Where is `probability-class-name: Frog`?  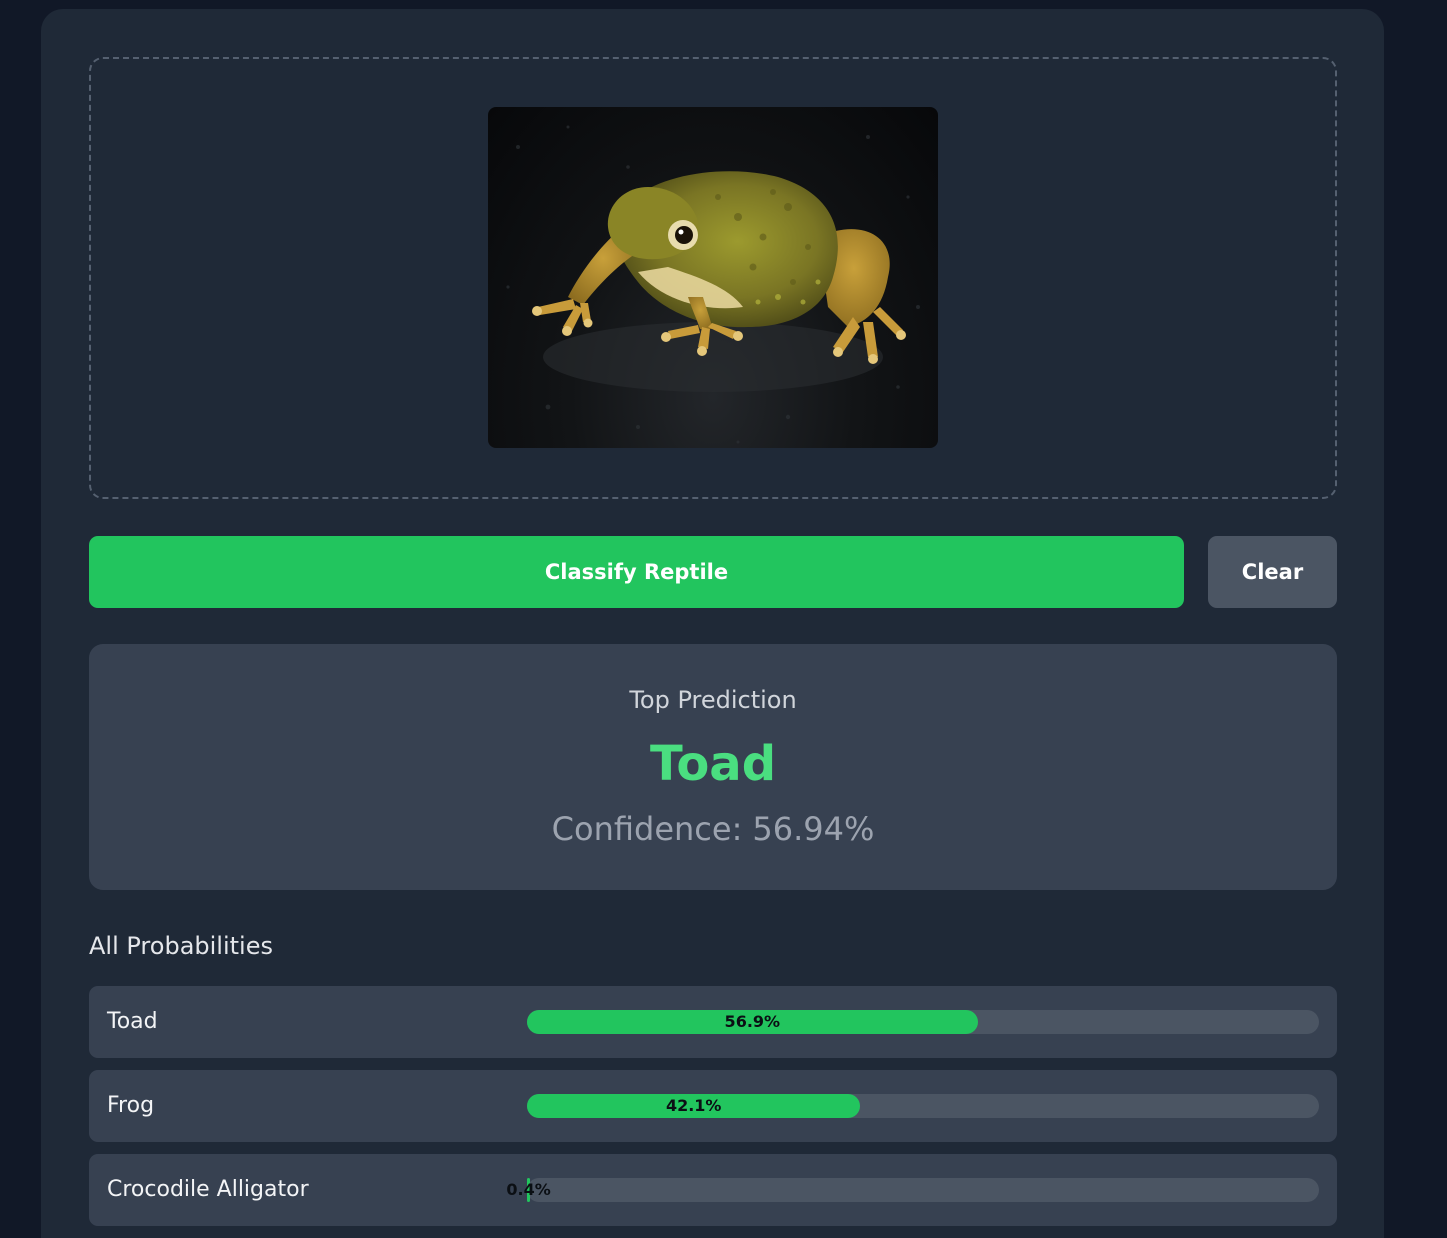
probability-class-name: Frog is located at coordinates (131, 1105).